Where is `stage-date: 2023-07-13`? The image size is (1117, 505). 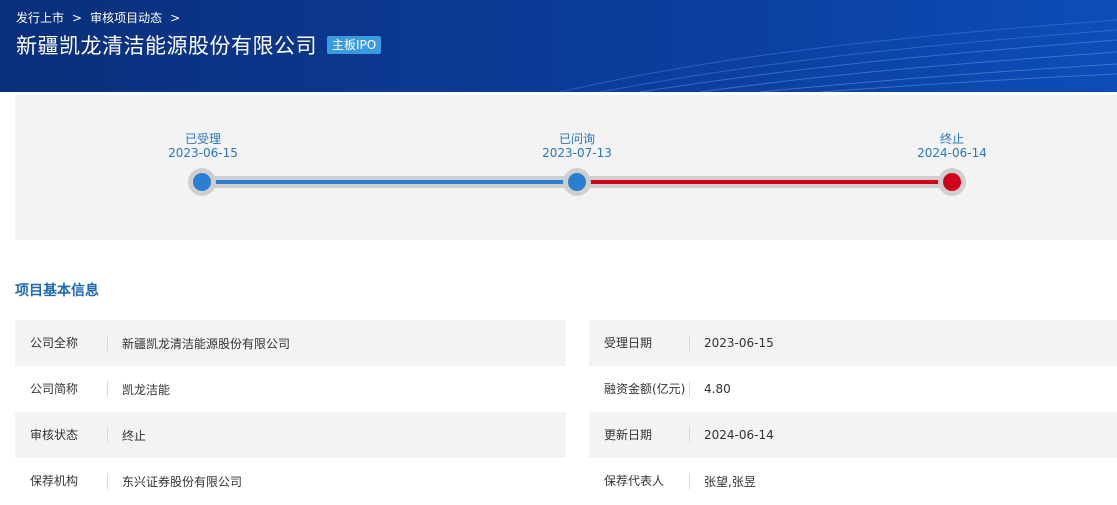 stage-date: 2023-07-13 is located at coordinates (577, 153).